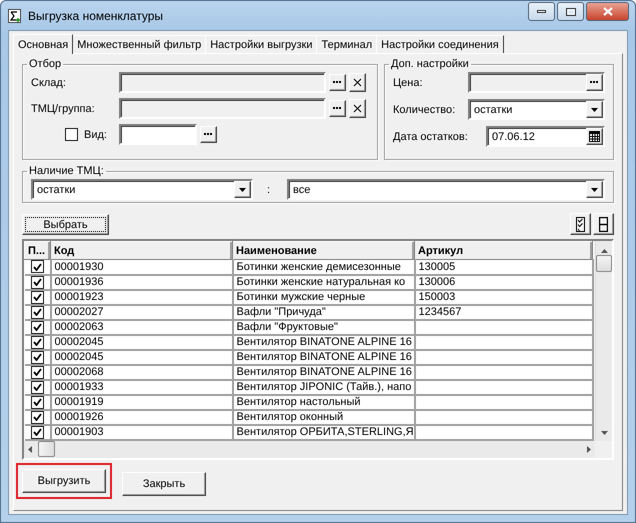 This screenshot has height=523, width=636. Describe the element at coordinates (302, 190) in the screenshot. I see `dropdown-value: все` at that location.